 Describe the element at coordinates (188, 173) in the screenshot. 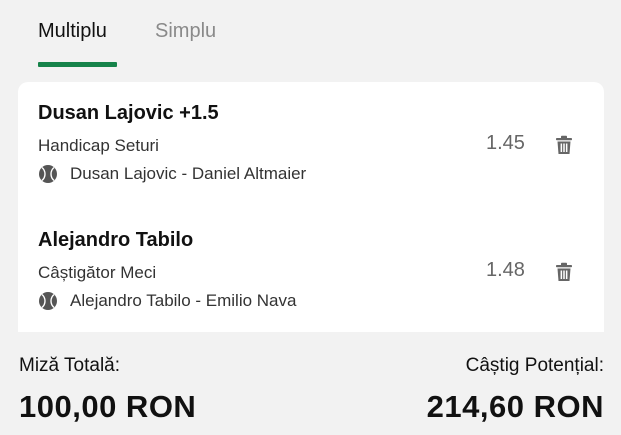

I see `bet-event: Dusan Lajovic - Daniel Altmaier` at that location.